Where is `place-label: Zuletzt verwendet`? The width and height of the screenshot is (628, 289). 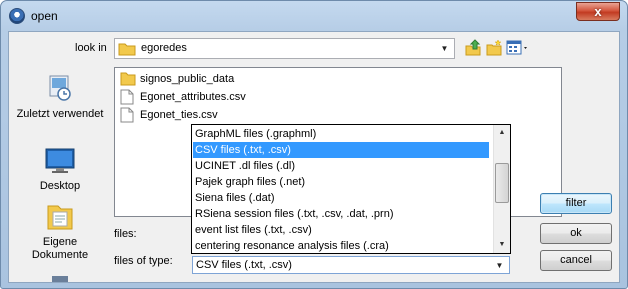 place-label: Zuletzt verwendet is located at coordinates (60, 114).